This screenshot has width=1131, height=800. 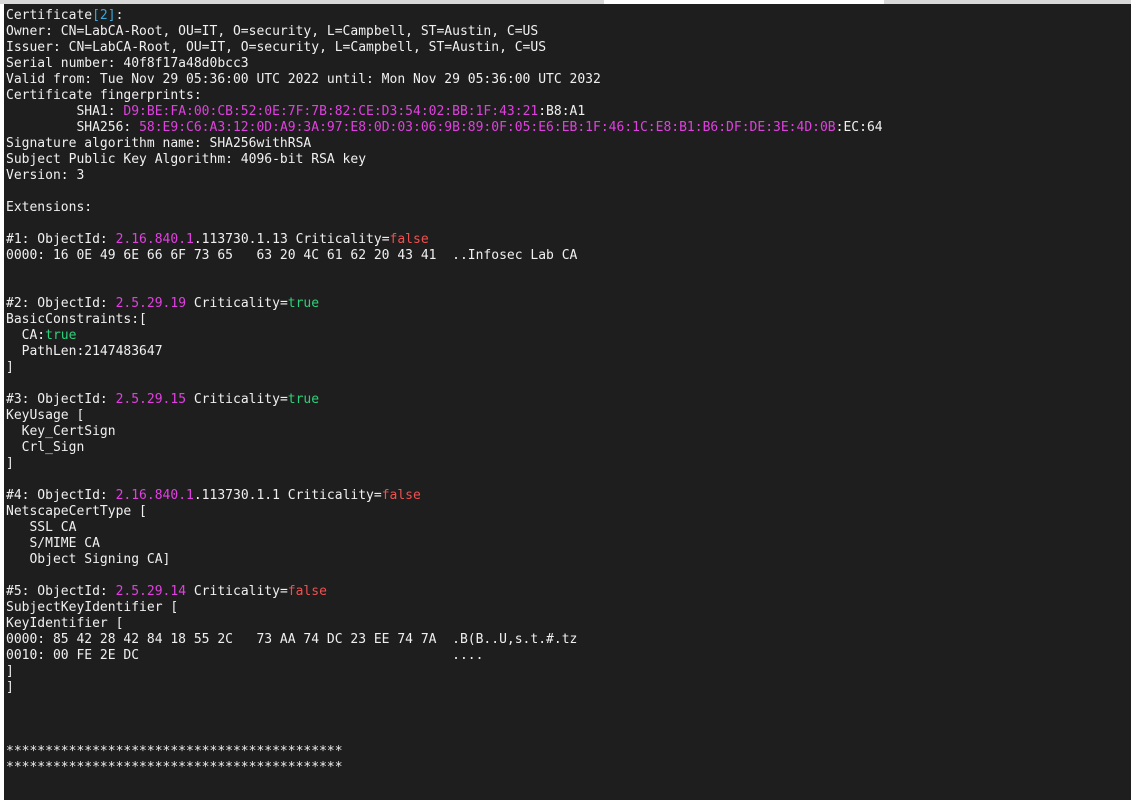 What do you see at coordinates (444, 624) in the screenshot?
I see `terminal-line: KeyIdentifier [` at bounding box center [444, 624].